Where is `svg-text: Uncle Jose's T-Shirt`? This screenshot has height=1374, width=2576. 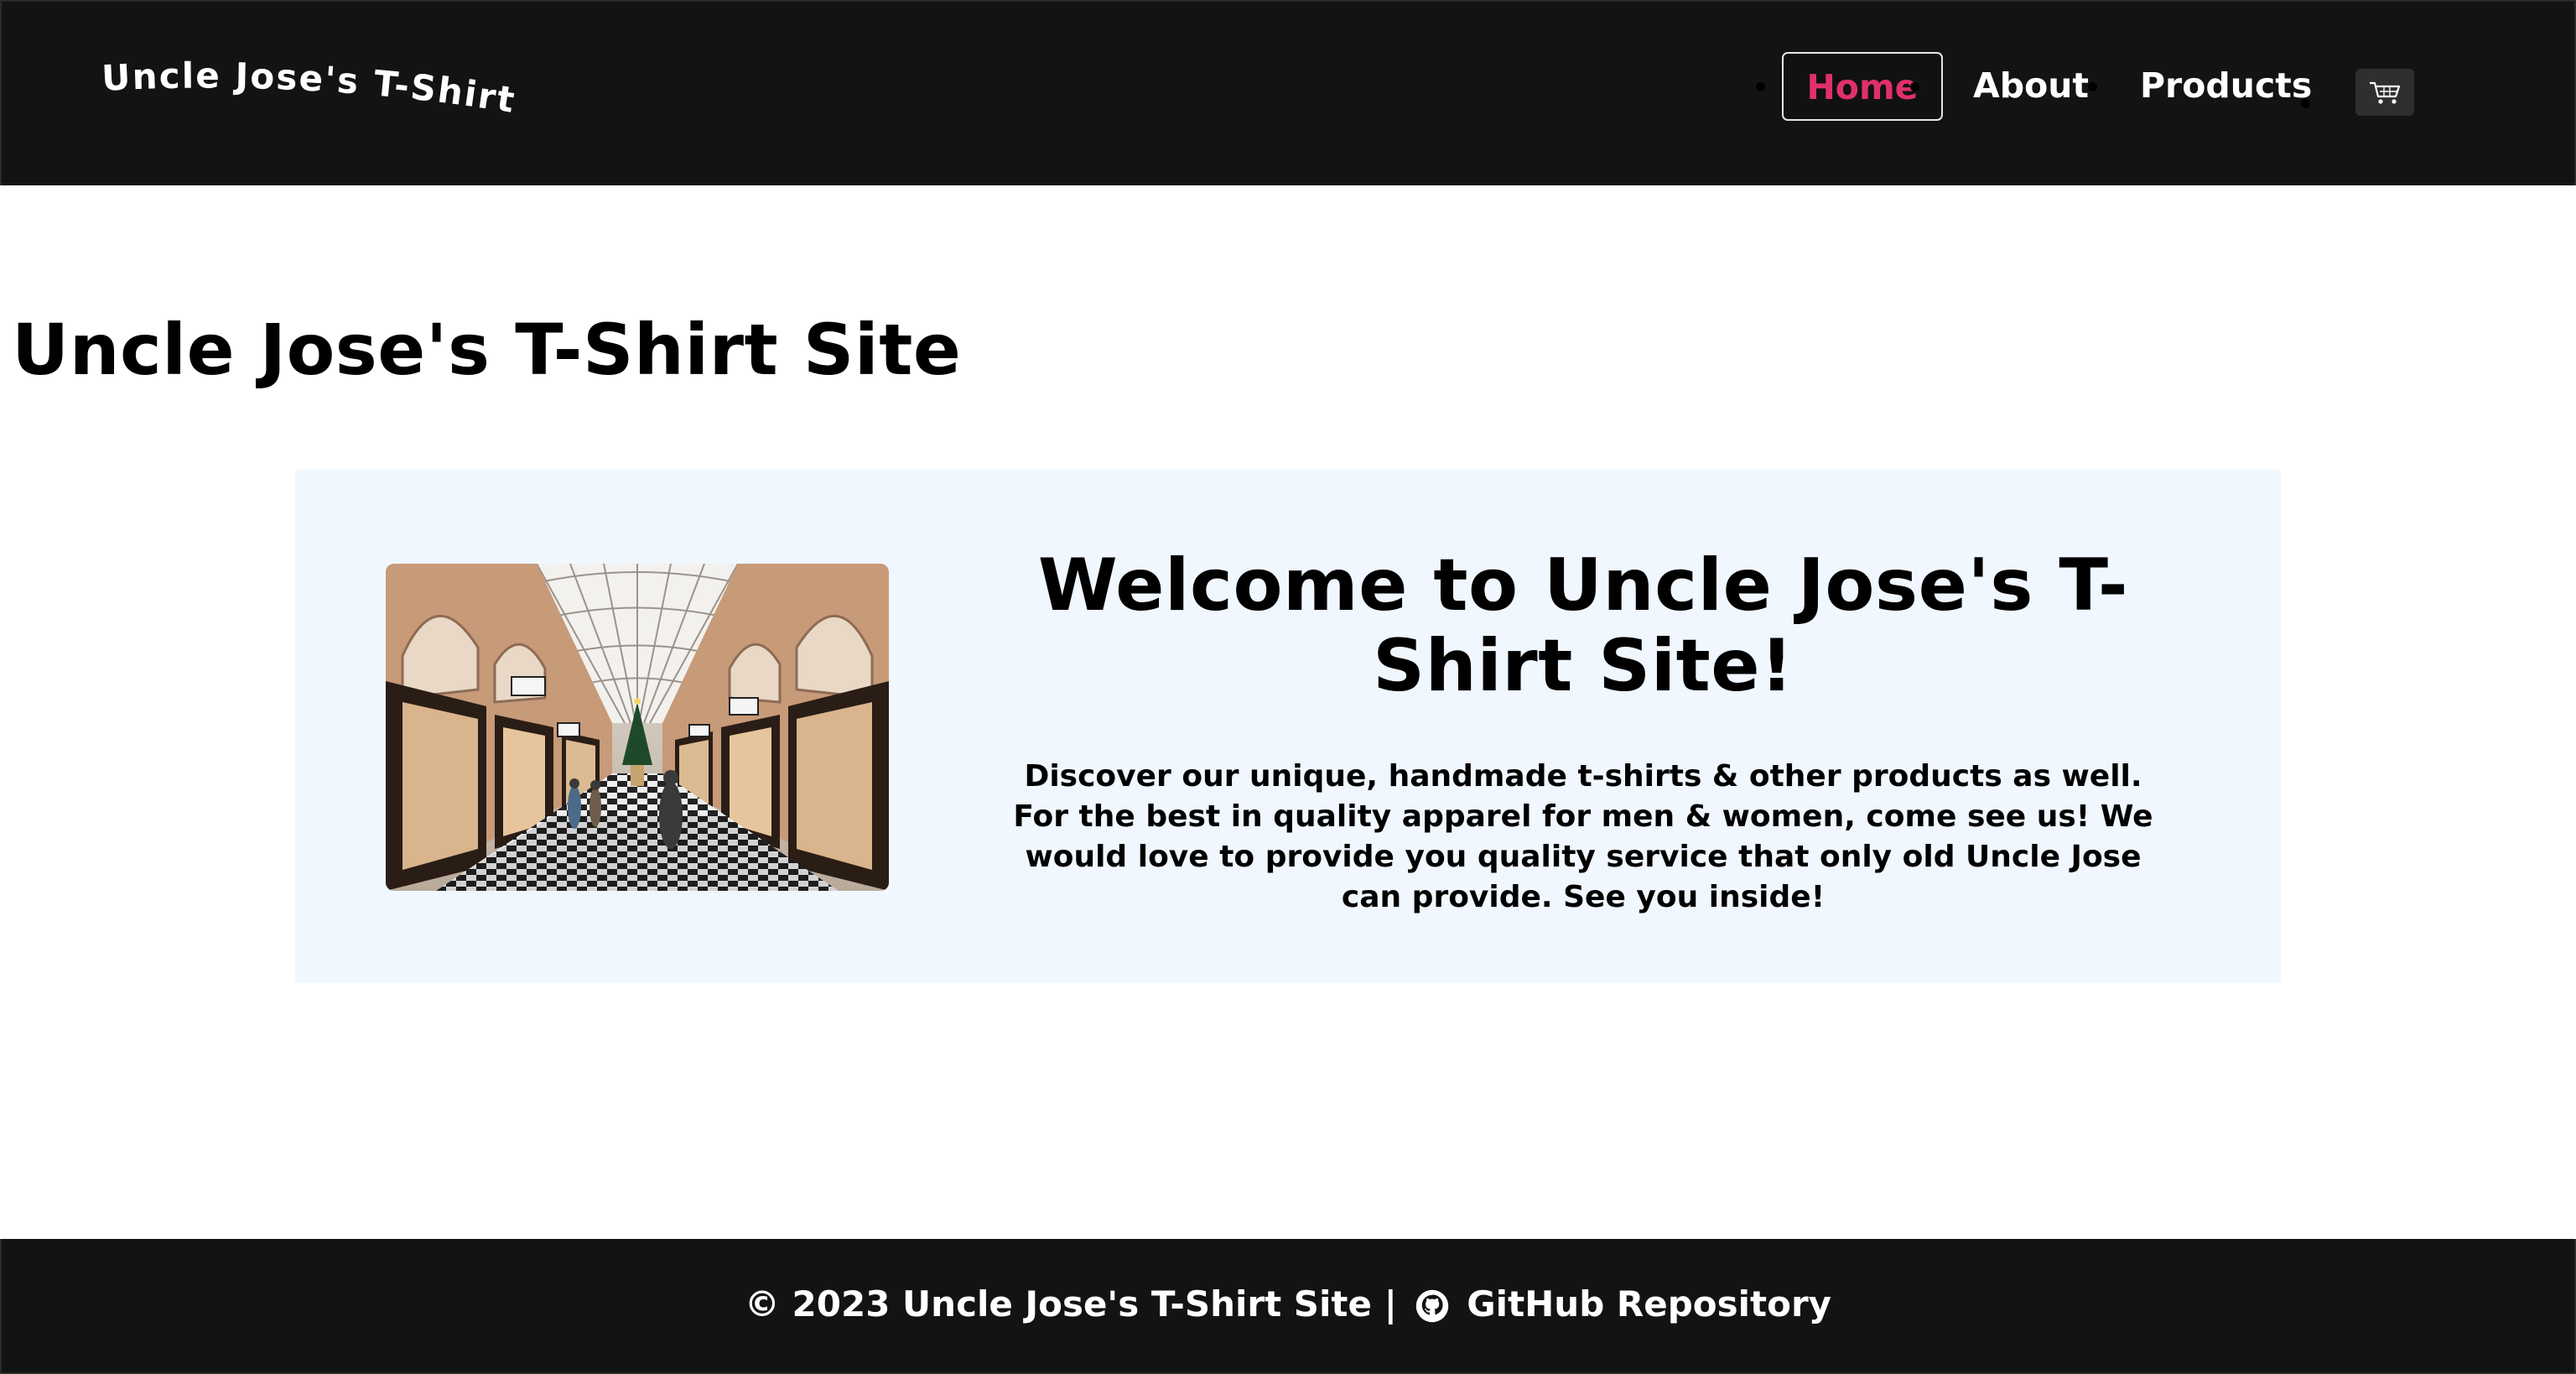 svg-text: Uncle Jose's T-Shirt is located at coordinates (310, 88).